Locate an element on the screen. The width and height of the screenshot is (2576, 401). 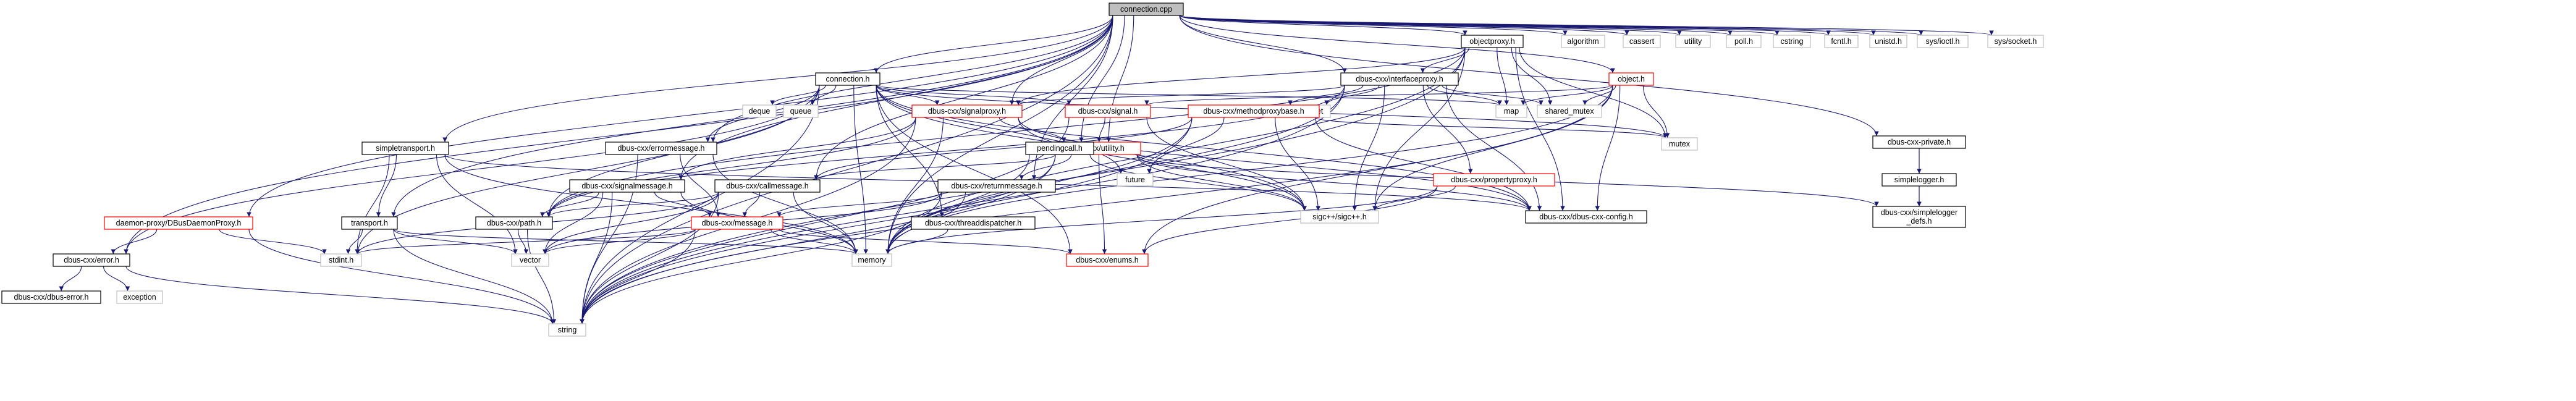
edge-connection_cpp-to-connection_h is located at coordinates (993, 44).